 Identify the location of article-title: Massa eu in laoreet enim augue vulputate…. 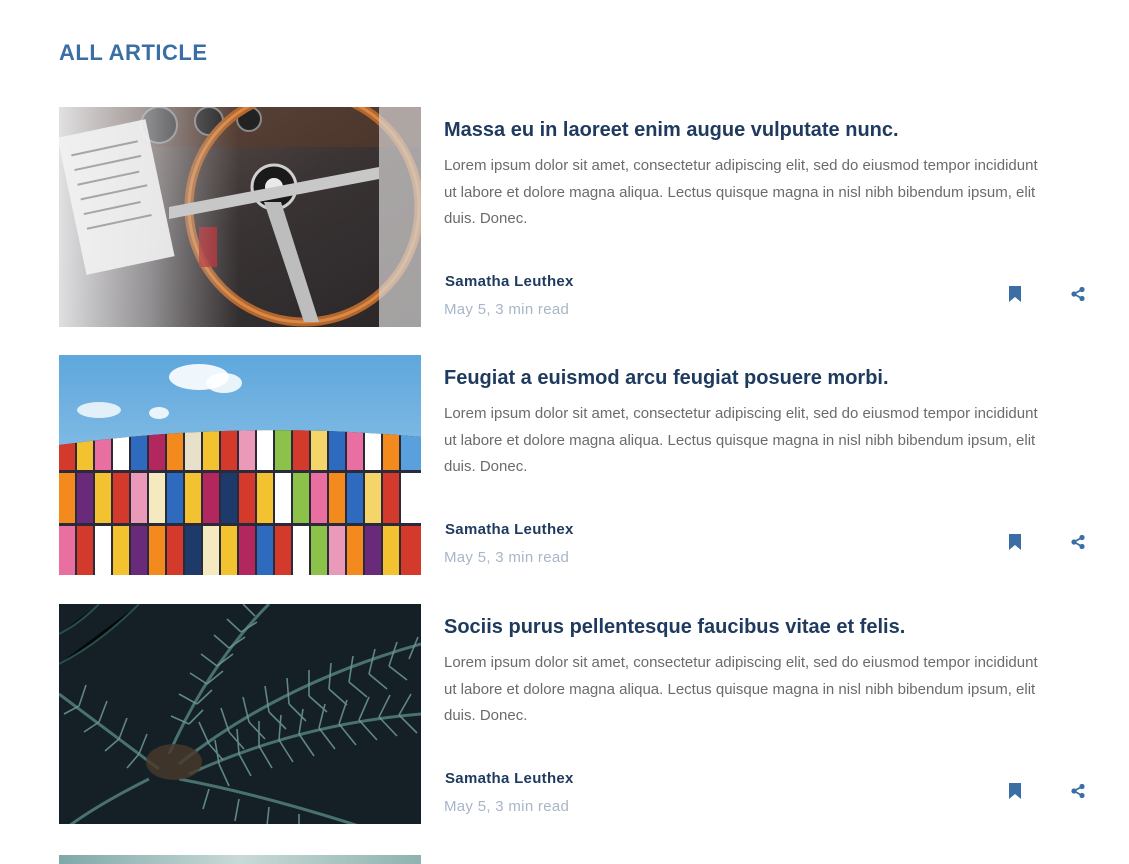
(671, 130).